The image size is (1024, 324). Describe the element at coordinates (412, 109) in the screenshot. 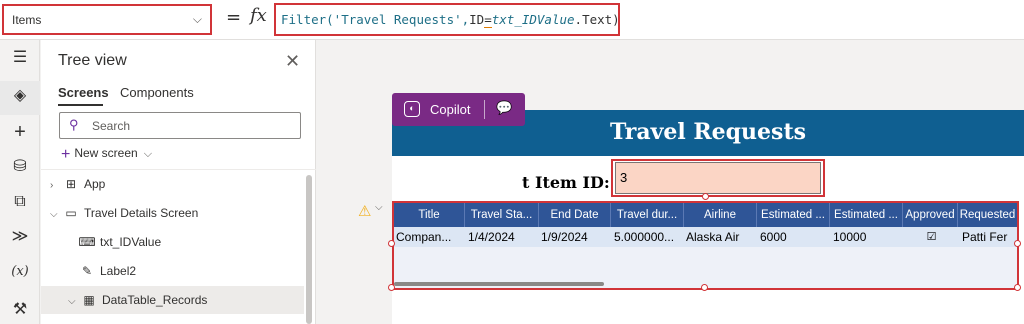

I see `copilot-icon: ◐` at that location.